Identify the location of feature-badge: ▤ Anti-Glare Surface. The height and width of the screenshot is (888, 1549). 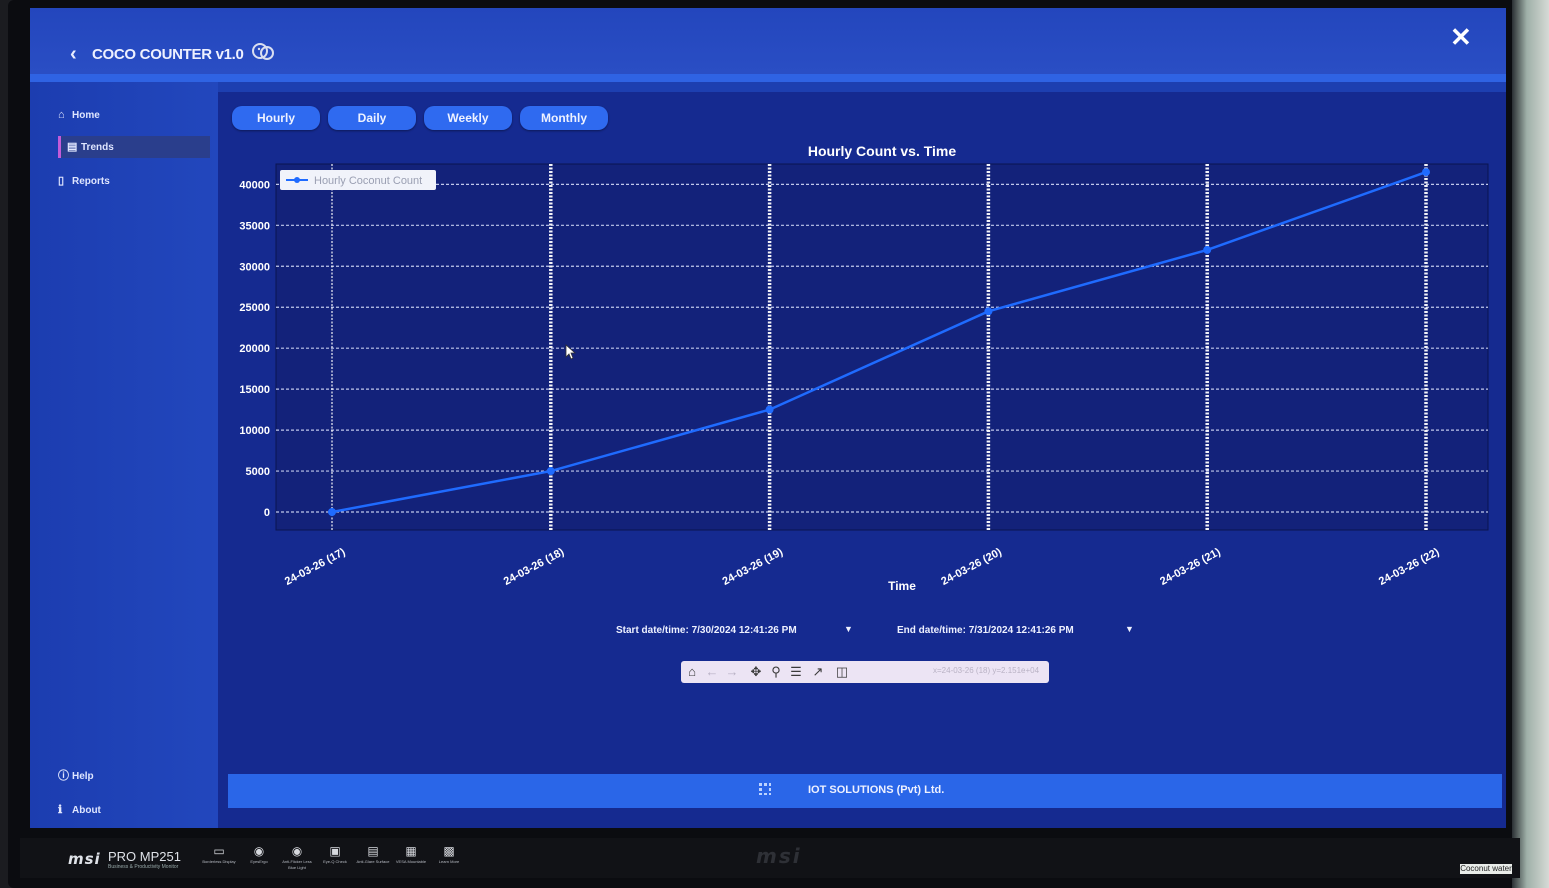
(373, 857).